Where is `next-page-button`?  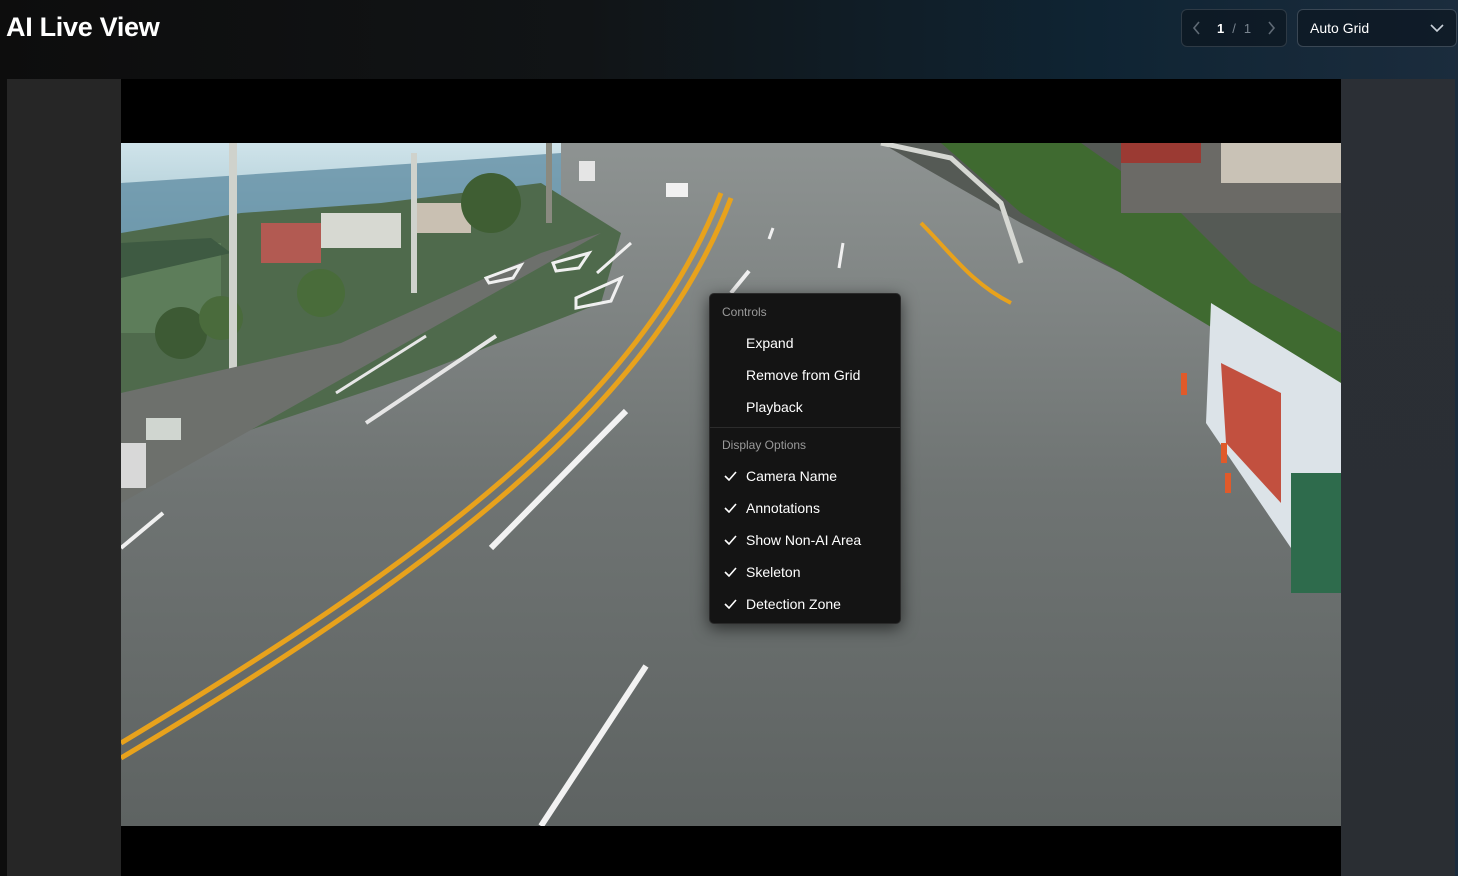
next-page-button is located at coordinates (1271, 28).